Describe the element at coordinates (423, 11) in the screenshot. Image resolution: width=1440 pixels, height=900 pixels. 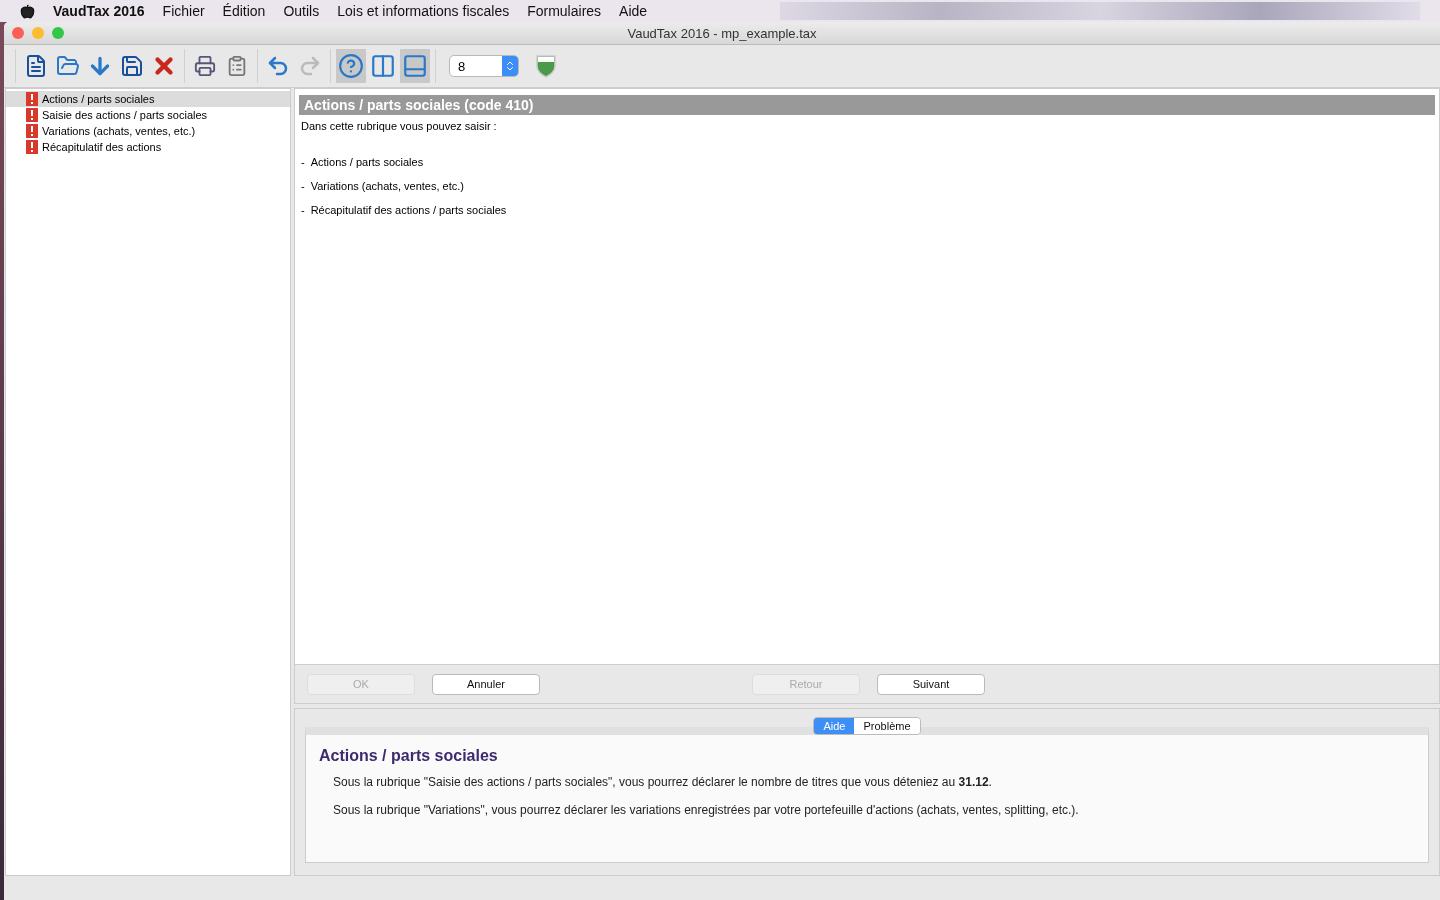
I see `menu-item: Lois et informations fiscales` at that location.